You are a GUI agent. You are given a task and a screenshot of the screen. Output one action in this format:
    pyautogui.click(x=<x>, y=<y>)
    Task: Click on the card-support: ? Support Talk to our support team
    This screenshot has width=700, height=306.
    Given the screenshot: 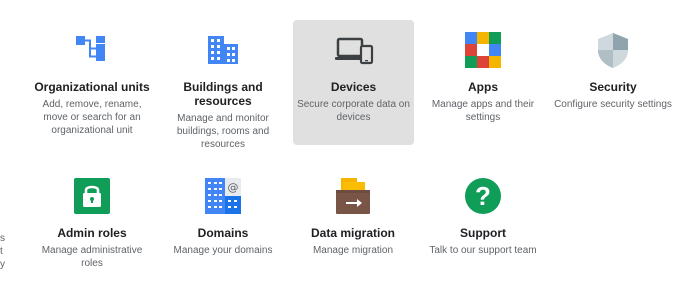 What is the action you would take?
    pyautogui.click(x=483, y=223)
    